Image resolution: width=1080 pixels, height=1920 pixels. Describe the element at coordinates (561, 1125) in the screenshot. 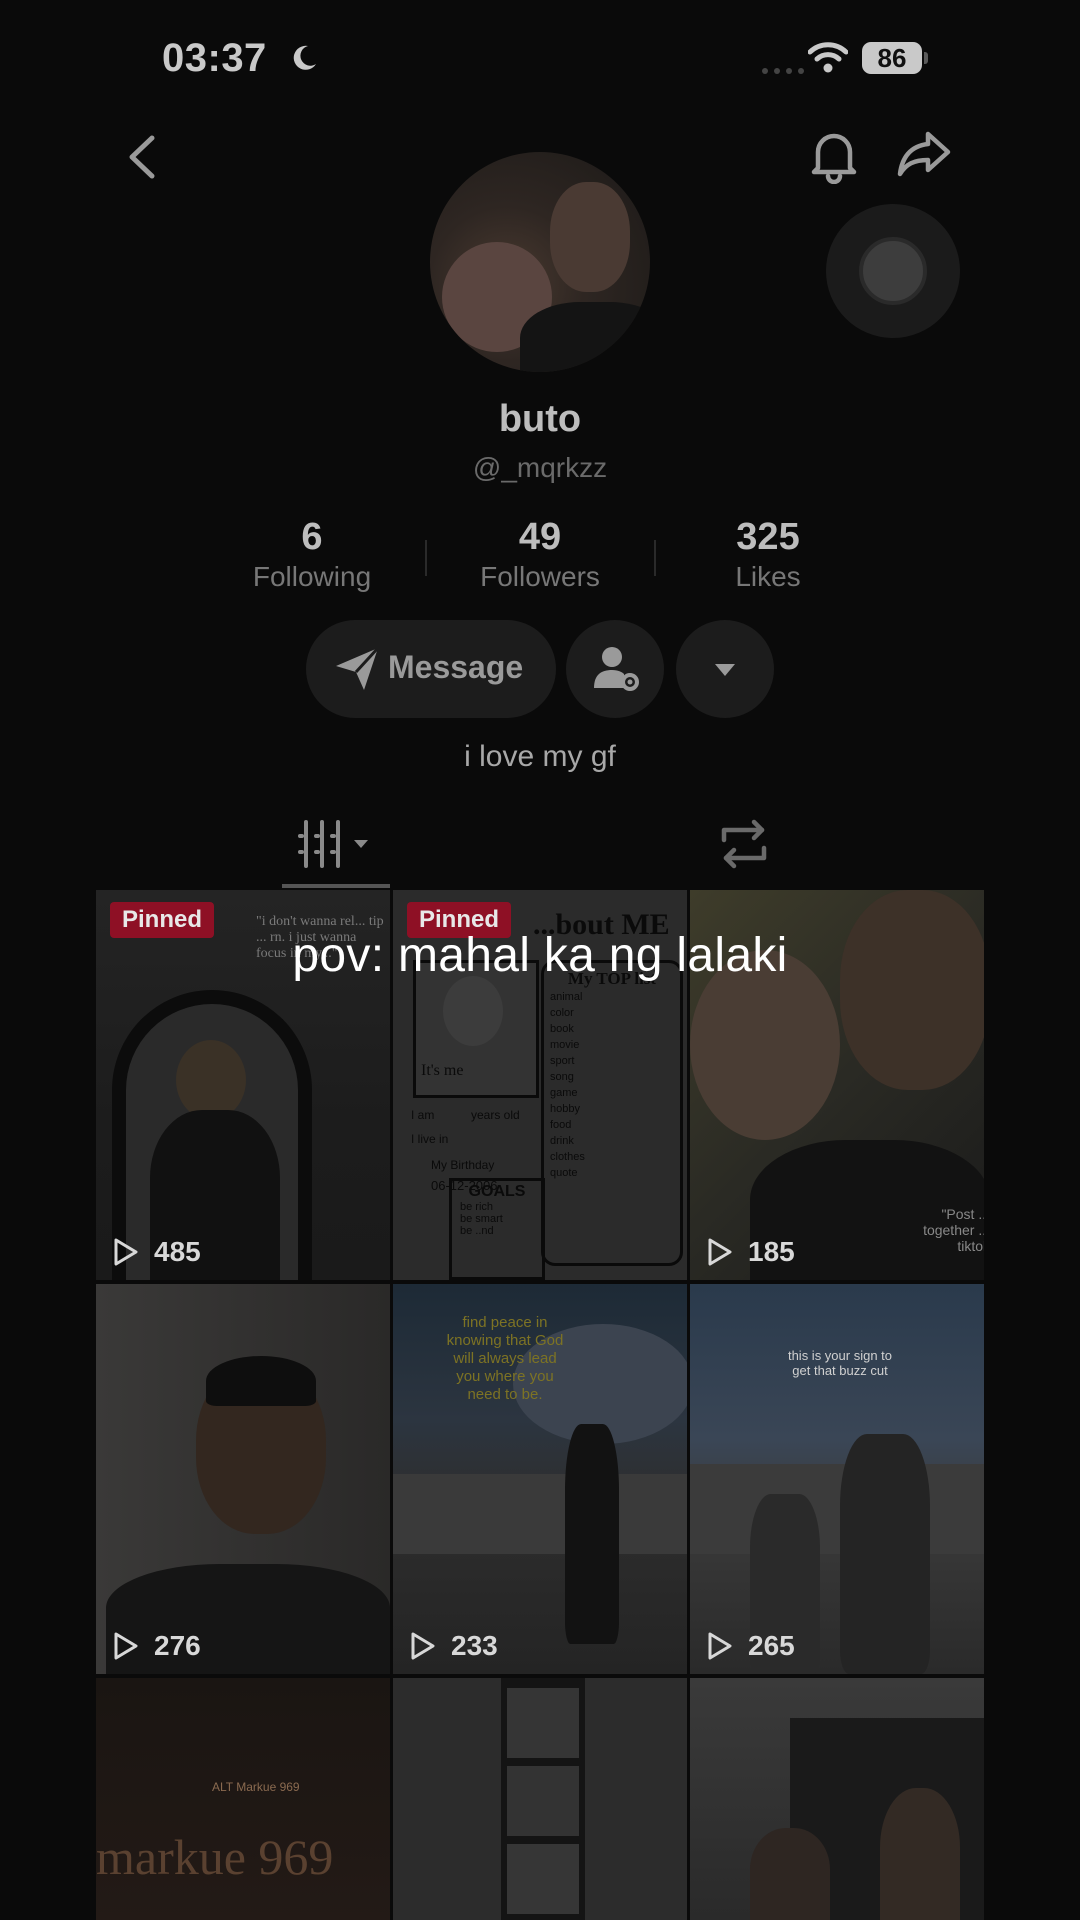

I see `top-list-item: food` at that location.